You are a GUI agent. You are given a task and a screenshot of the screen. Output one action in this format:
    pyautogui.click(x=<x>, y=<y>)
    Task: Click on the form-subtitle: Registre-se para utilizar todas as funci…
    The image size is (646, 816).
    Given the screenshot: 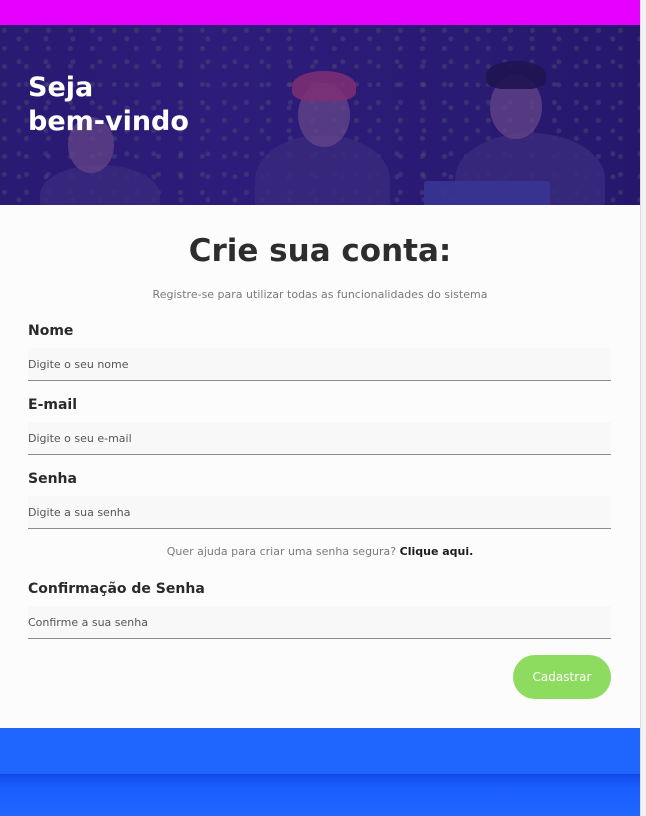 What is the action you would take?
    pyautogui.click(x=320, y=294)
    